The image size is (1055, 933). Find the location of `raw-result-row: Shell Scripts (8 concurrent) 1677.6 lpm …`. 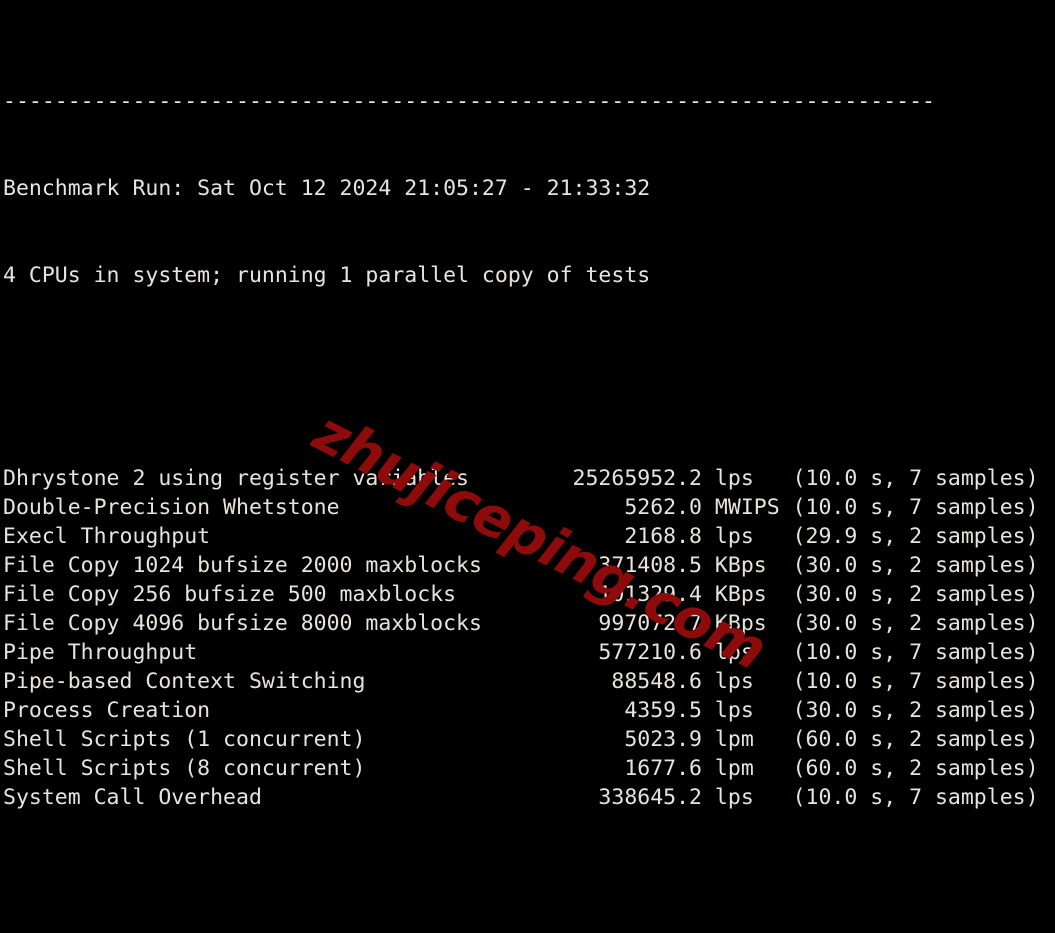

raw-result-row: Shell Scripts (8 concurrent) 1677.6 lpm … is located at coordinates (521, 768).